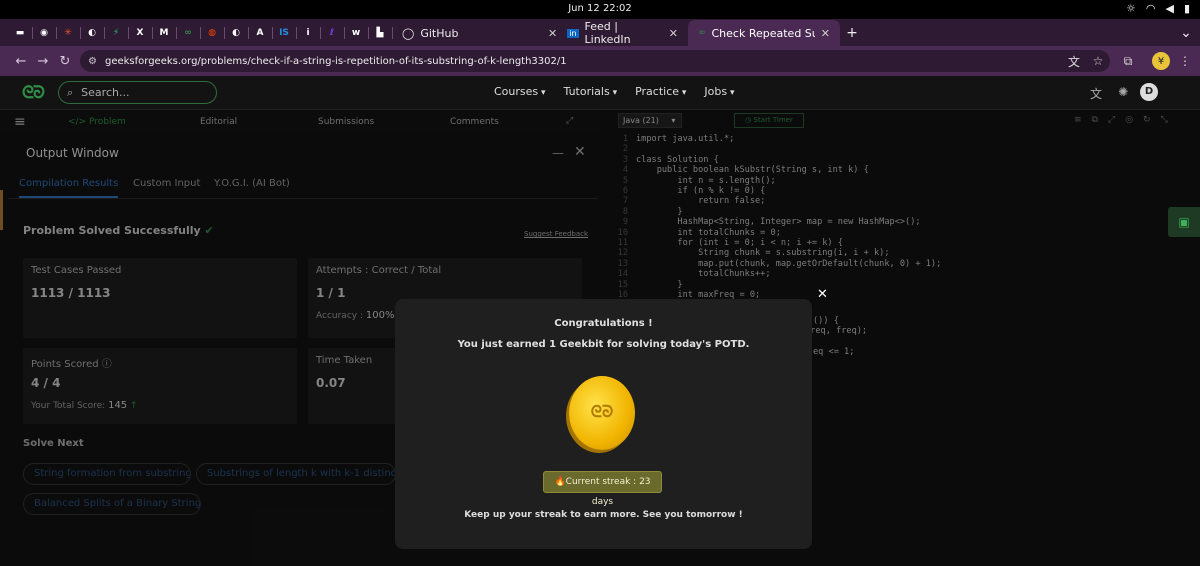 The image size is (1200, 566). What do you see at coordinates (591, 91) in the screenshot?
I see `menu-tutorials: Tutorials` at bounding box center [591, 91].